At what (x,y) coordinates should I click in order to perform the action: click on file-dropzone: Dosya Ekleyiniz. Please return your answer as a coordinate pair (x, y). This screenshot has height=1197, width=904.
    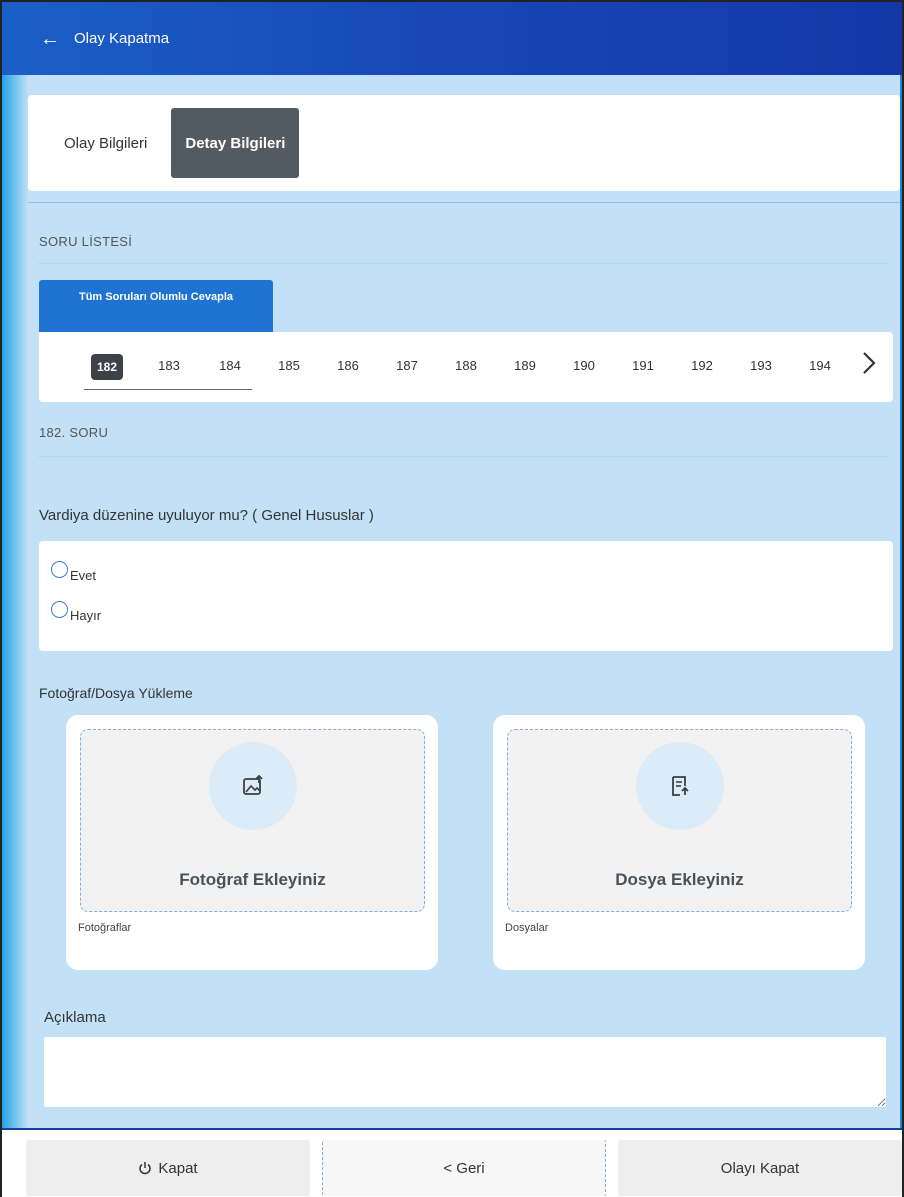
    Looking at the image, I should click on (679, 820).